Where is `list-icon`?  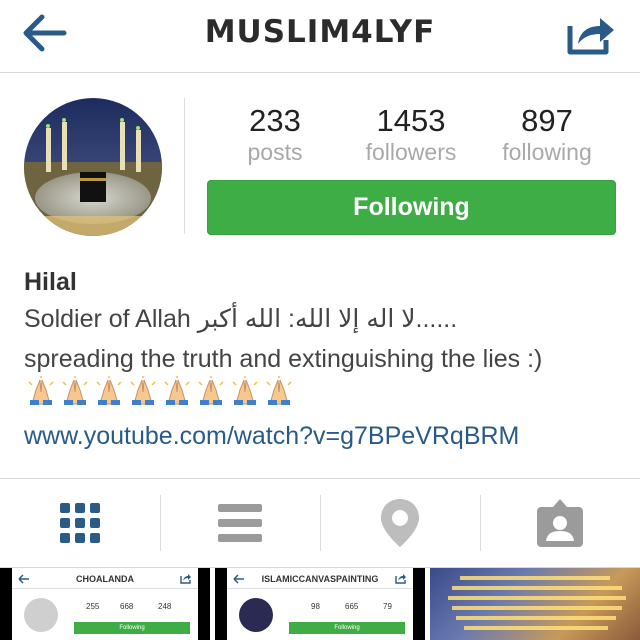
list-icon is located at coordinates (240, 523).